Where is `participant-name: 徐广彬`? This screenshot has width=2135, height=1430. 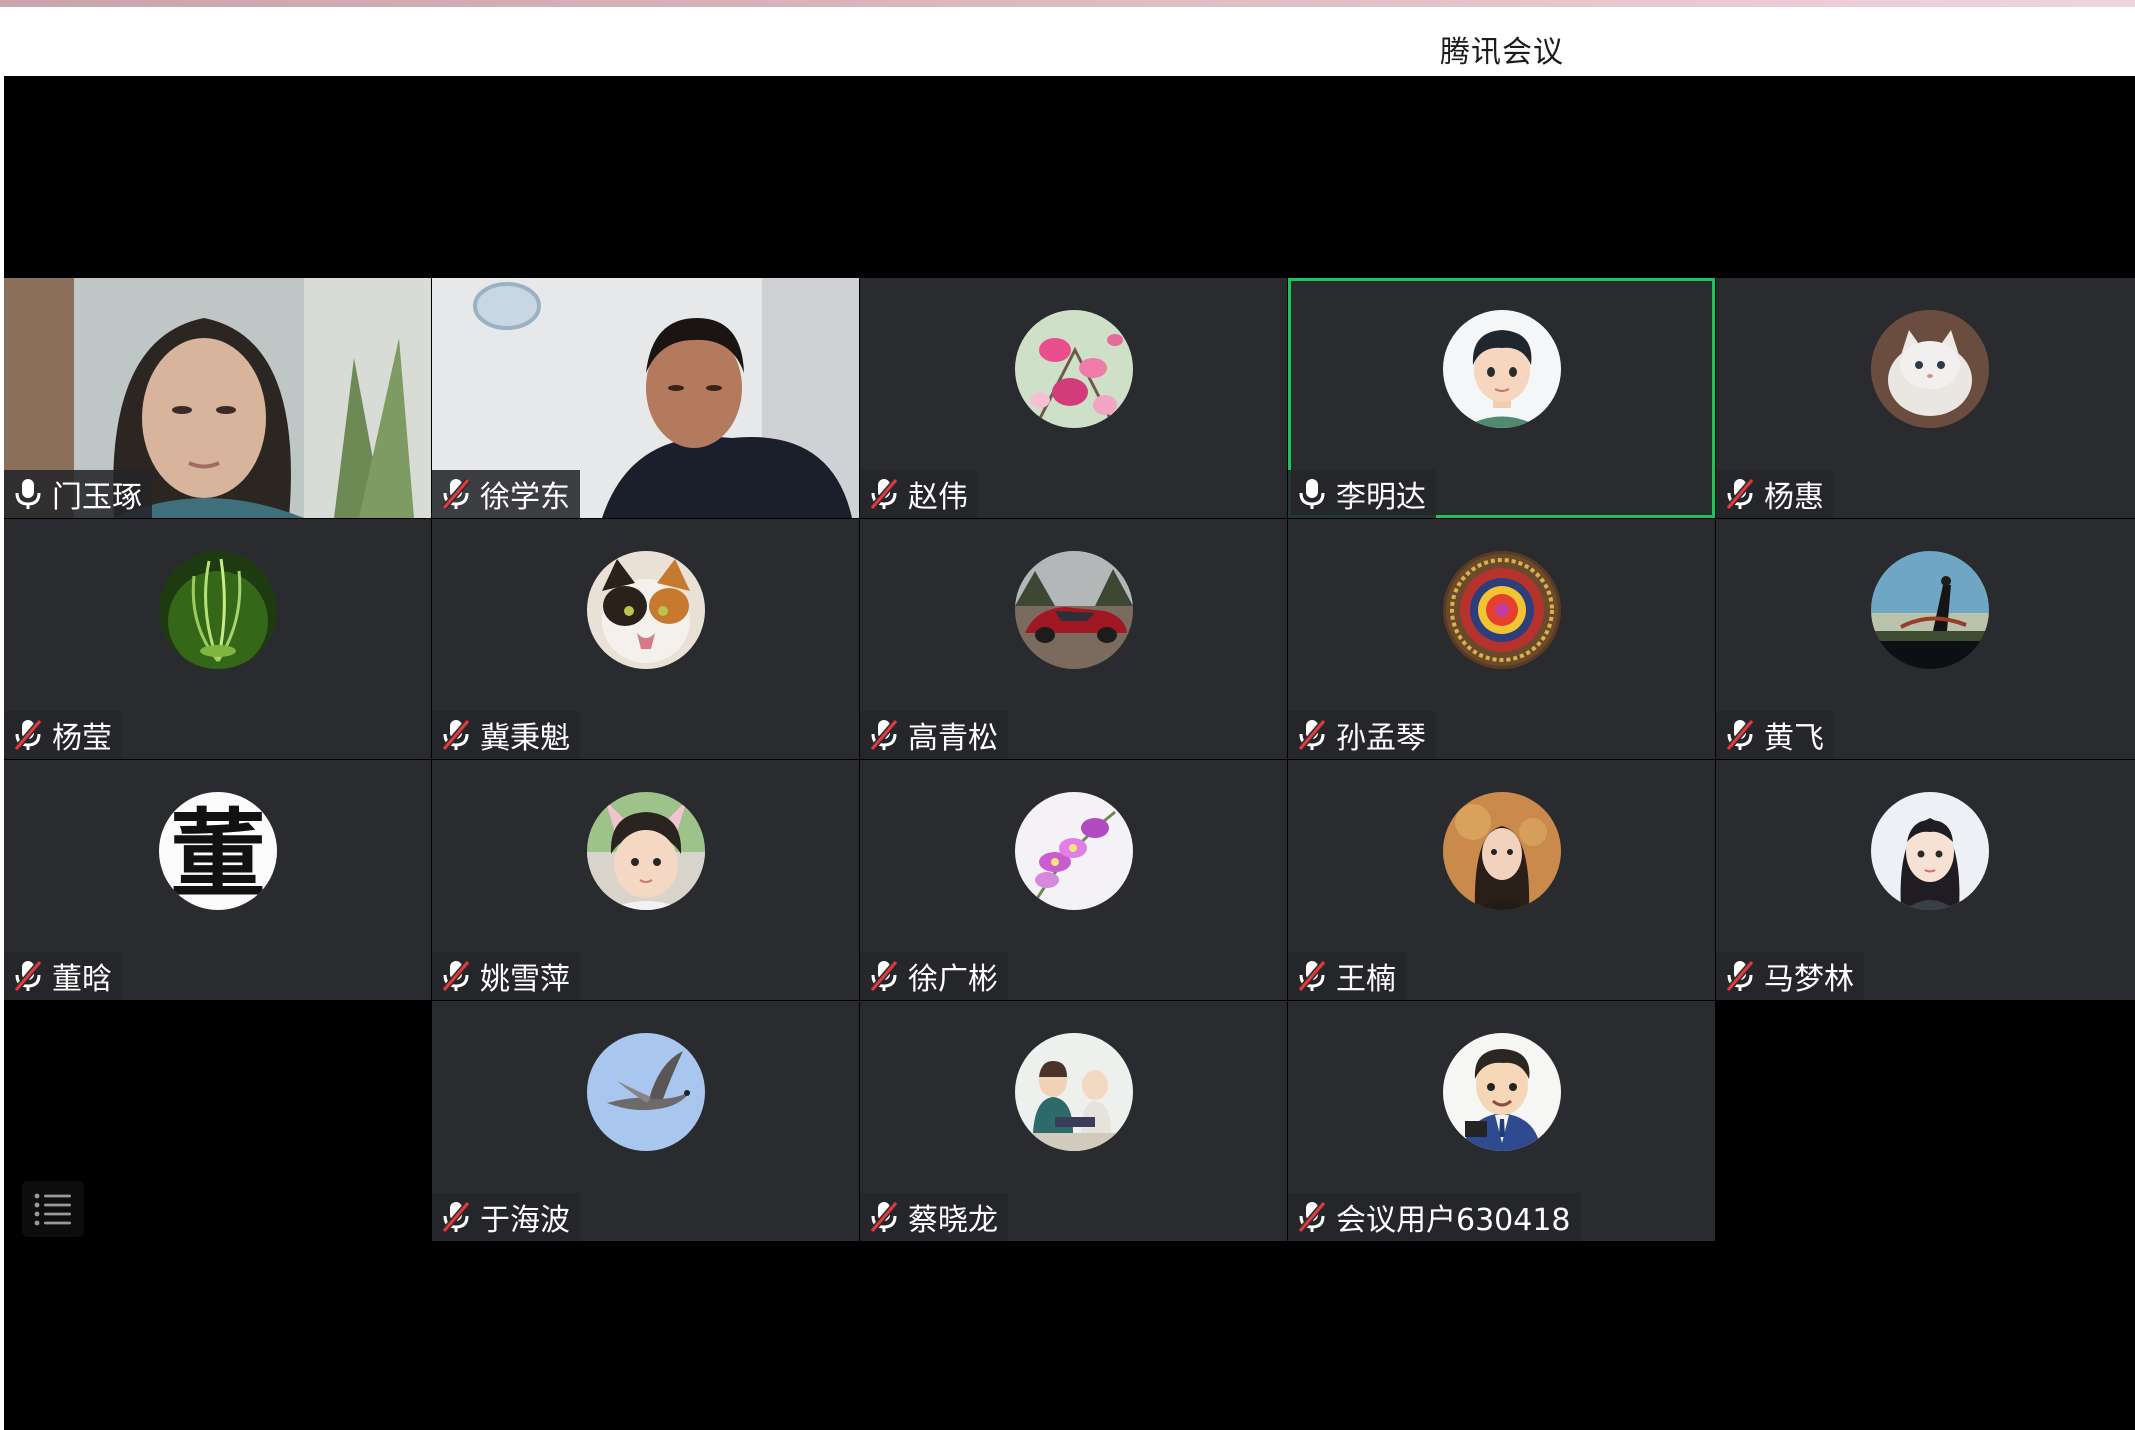
participant-name: 徐广彬 is located at coordinates (953, 979).